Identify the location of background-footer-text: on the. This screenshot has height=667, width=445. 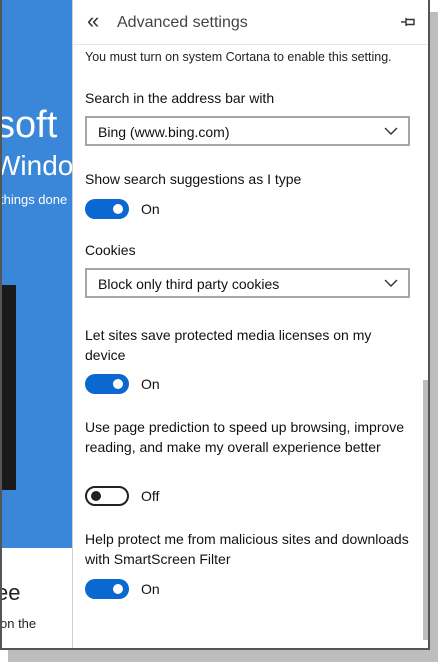
(18, 623).